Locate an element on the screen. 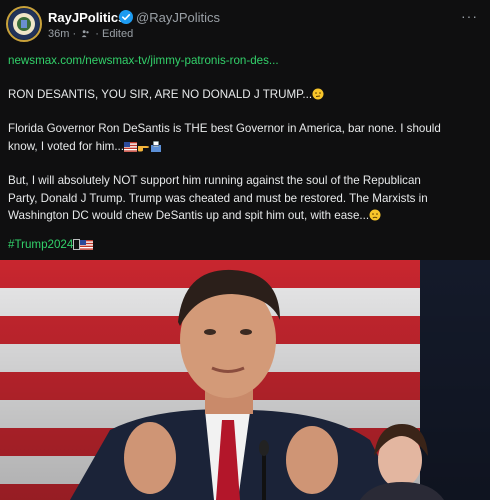 This screenshot has height=500, width=490. author-name: RayJPolitics is located at coordinates (86, 17).